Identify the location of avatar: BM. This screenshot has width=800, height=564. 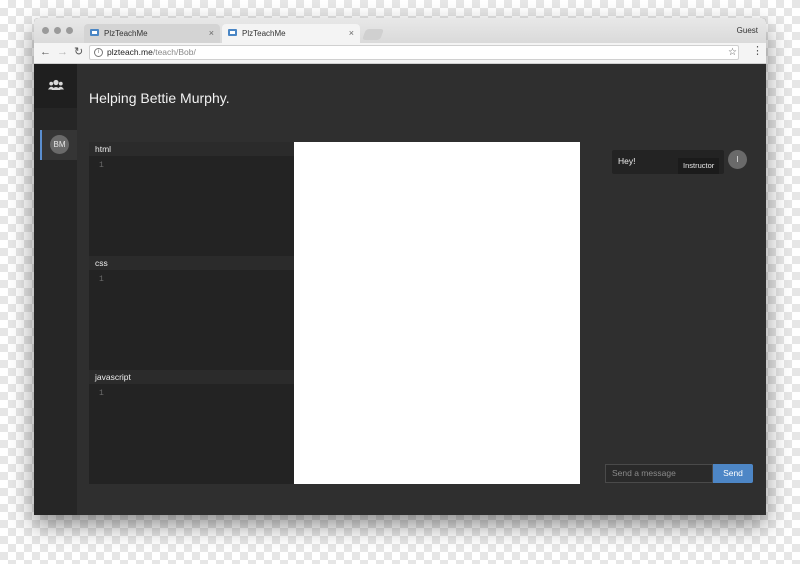
(59, 144).